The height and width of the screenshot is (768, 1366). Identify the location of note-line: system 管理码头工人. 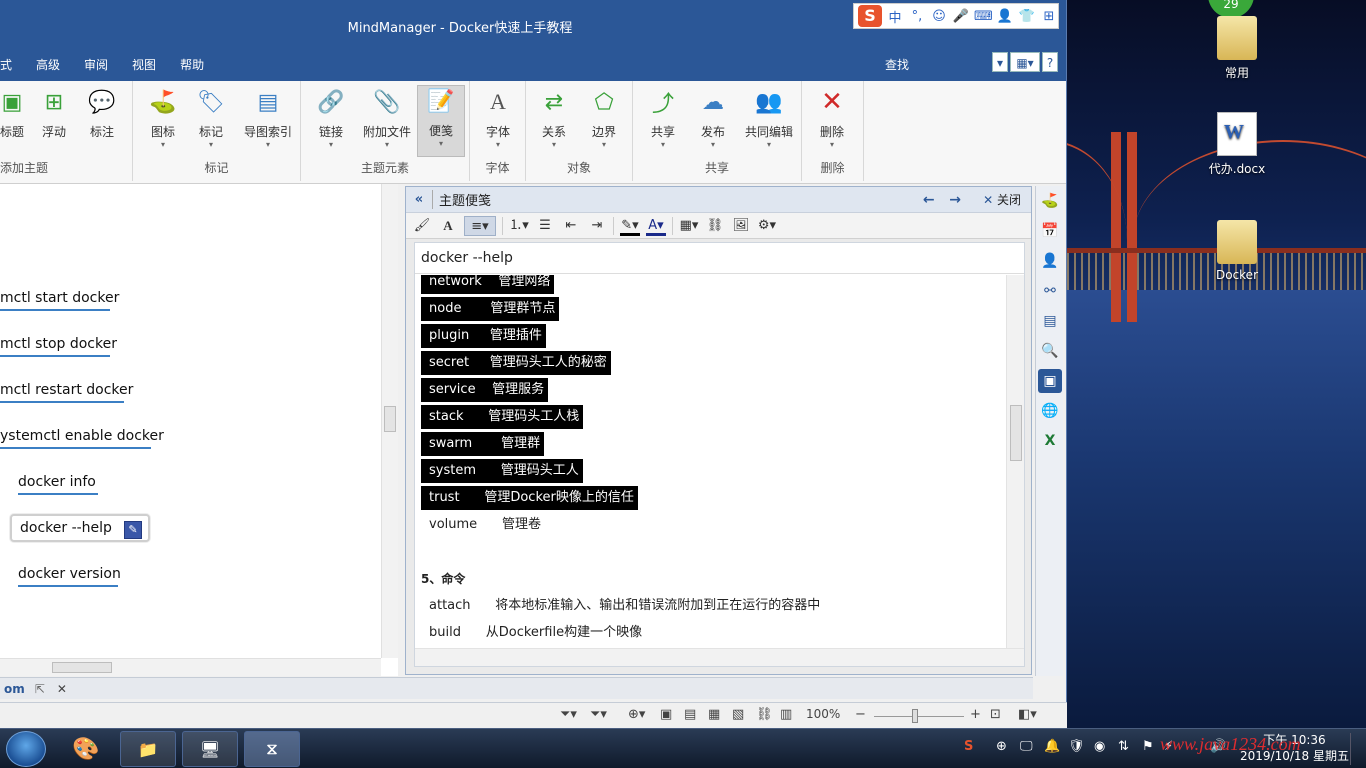
(502, 471).